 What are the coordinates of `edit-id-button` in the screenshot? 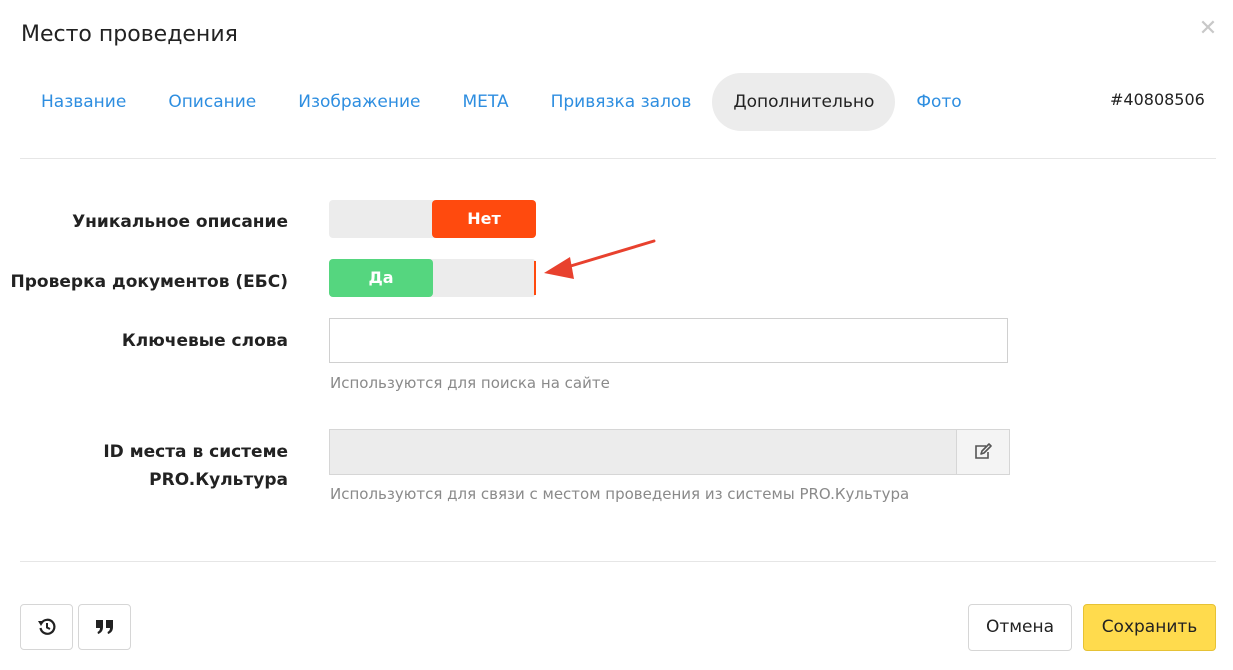 It's located at (983, 452).